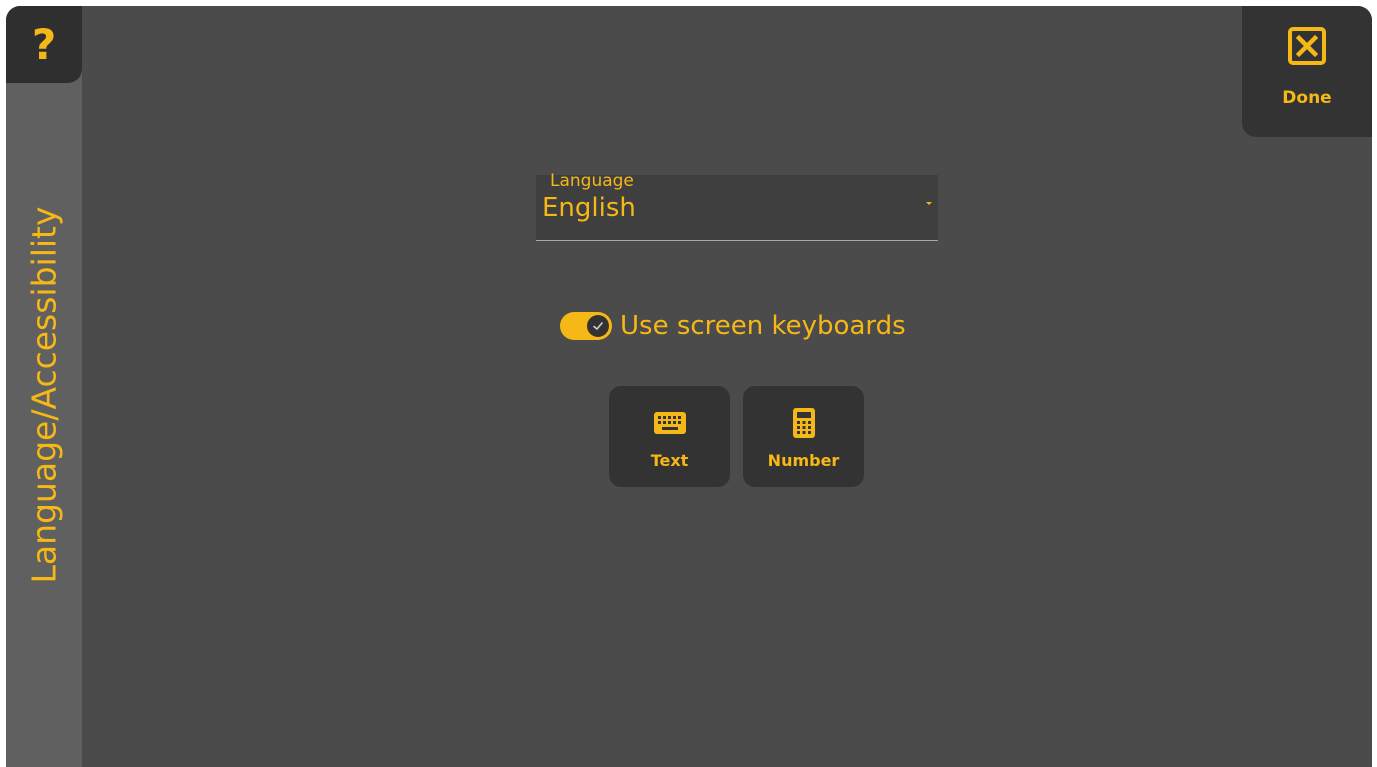  I want to click on help-icon: ?, so click(44, 44).